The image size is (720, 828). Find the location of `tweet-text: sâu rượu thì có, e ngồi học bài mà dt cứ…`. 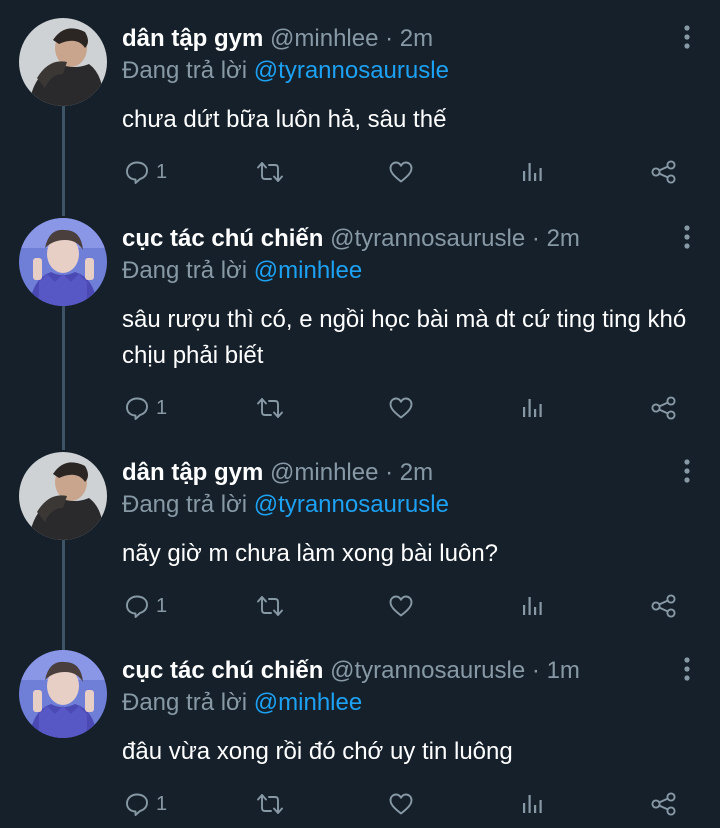

tweet-text: sâu rượu thì có, e ngồi học bài mà dt cứ… is located at coordinates (404, 337).